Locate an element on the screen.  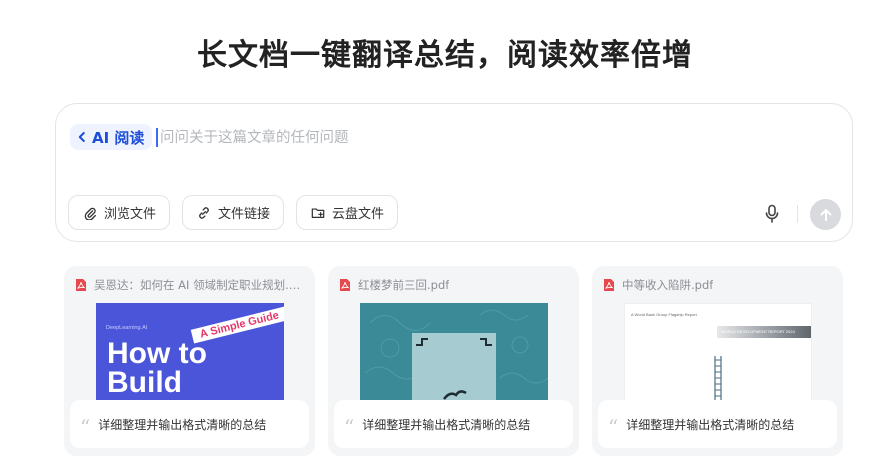
file-row: 吴恩达：如何在 AI 领域制定职业规划.pdf is located at coordinates (189, 285).